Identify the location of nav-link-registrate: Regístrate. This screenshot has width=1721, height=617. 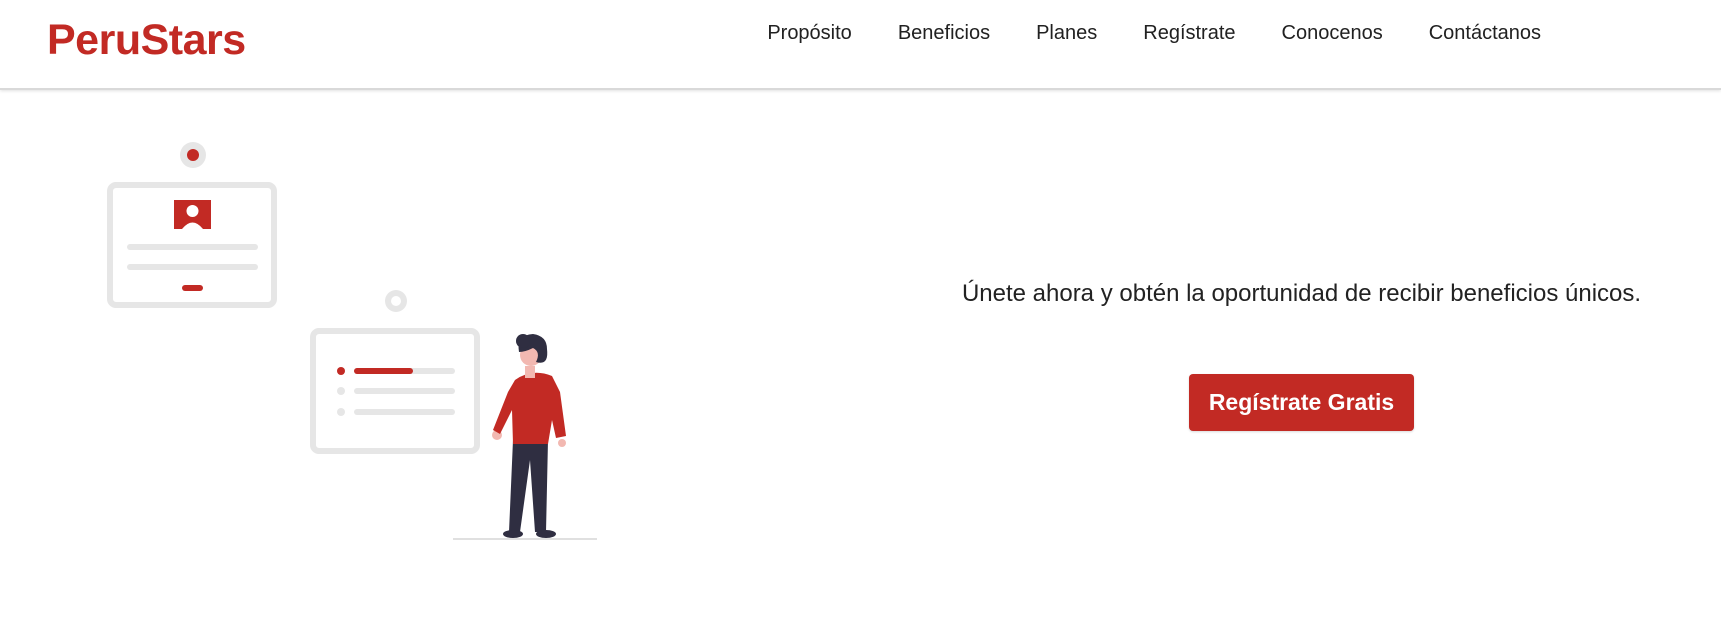
(1189, 33).